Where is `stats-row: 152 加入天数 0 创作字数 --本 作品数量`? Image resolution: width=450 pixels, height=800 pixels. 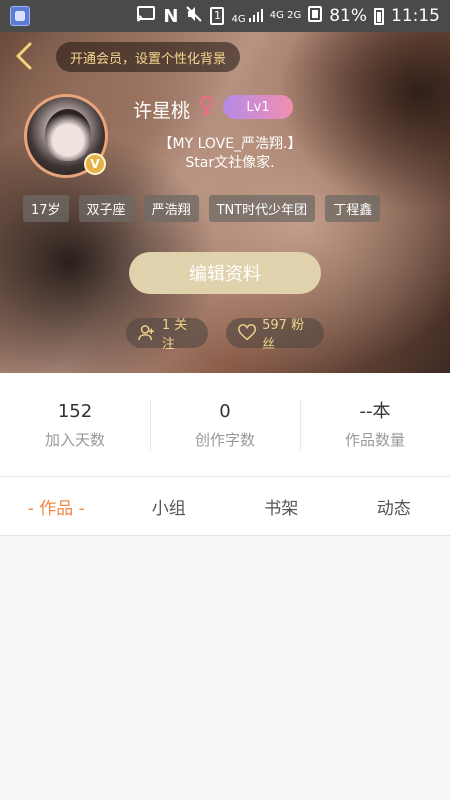
stats-row: 152 加入天数 0 创作字数 --本 作品数量 is located at coordinates (225, 424).